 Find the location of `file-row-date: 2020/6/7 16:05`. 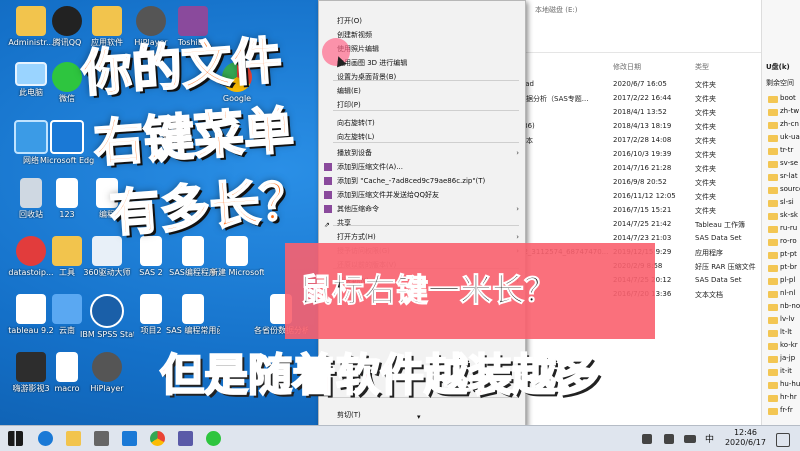

file-row-date: 2020/6/7 16:05 is located at coordinates (640, 84).